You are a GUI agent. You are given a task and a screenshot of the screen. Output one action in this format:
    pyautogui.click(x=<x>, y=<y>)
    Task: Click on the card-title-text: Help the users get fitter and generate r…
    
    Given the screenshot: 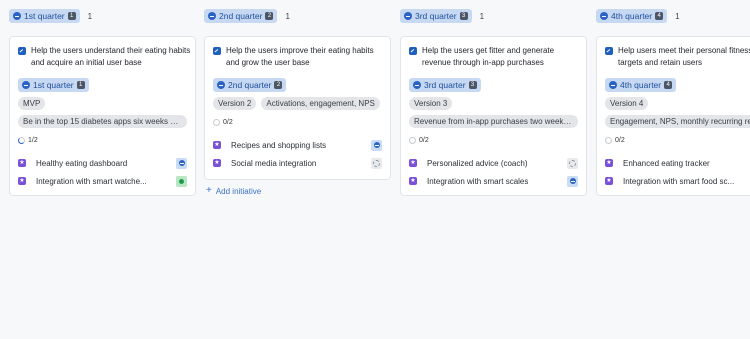 What is the action you would take?
    pyautogui.click(x=488, y=56)
    